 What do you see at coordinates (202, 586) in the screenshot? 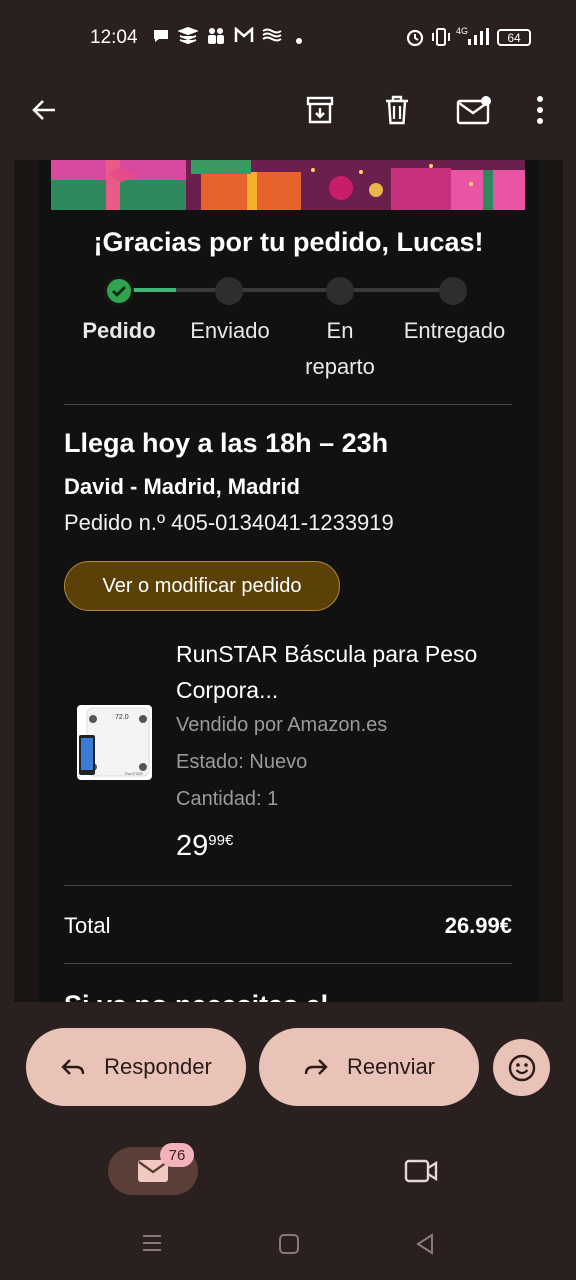
I see `modify-order-button: Ver o modificar pedido` at bounding box center [202, 586].